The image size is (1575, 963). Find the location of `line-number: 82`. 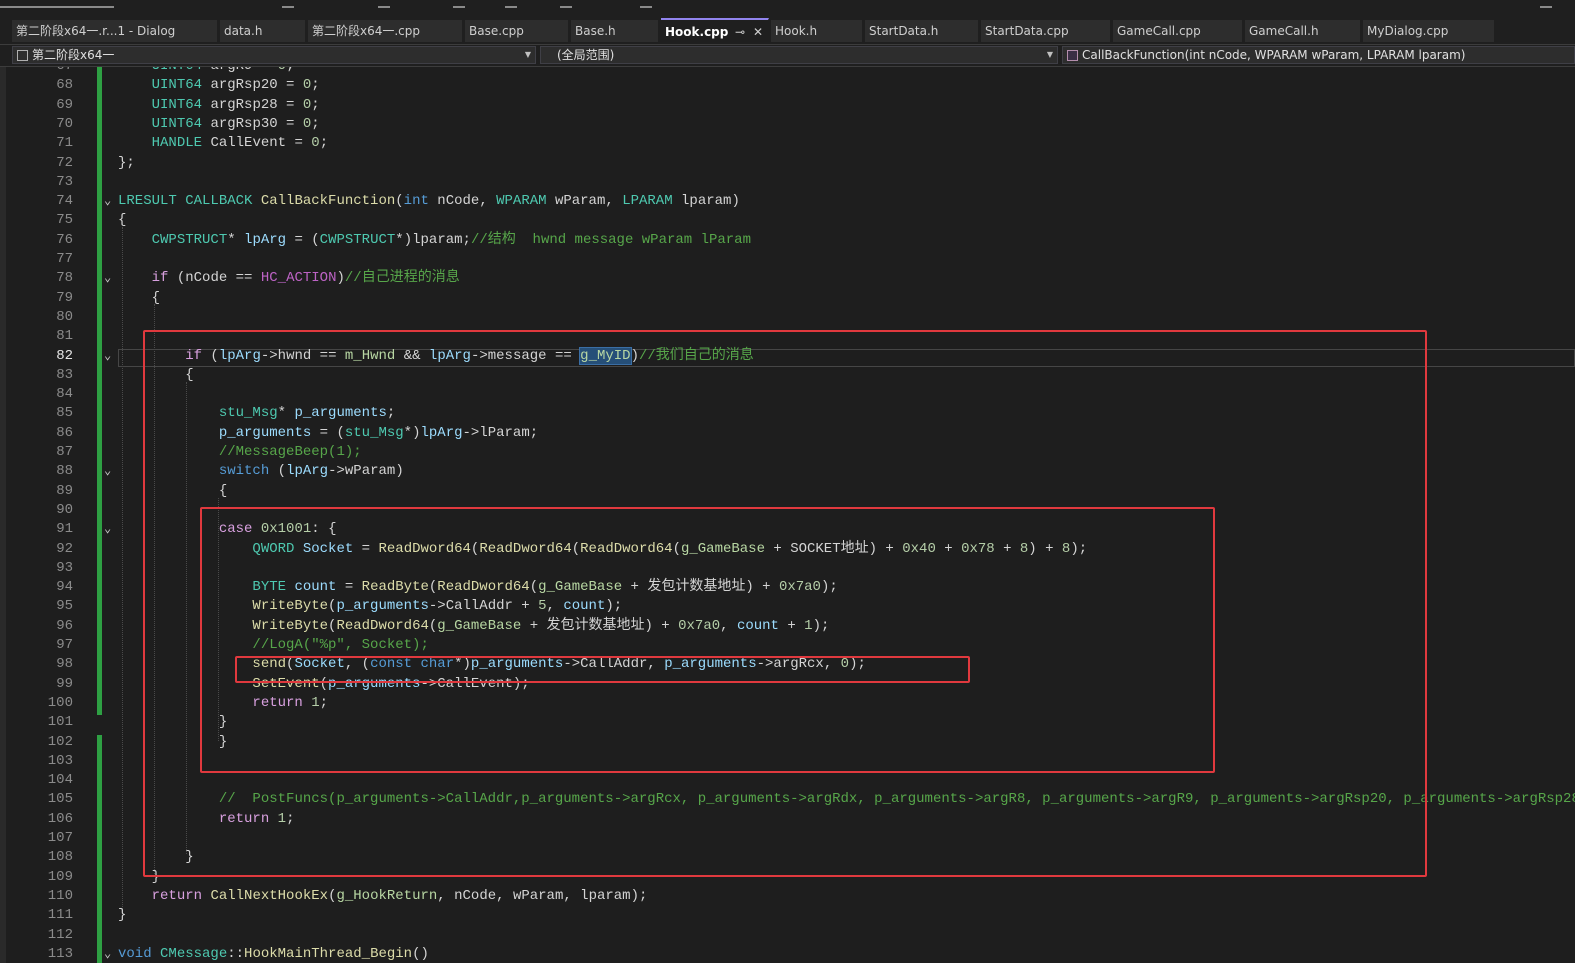

line-number: 82 is located at coordinates (64, 355).